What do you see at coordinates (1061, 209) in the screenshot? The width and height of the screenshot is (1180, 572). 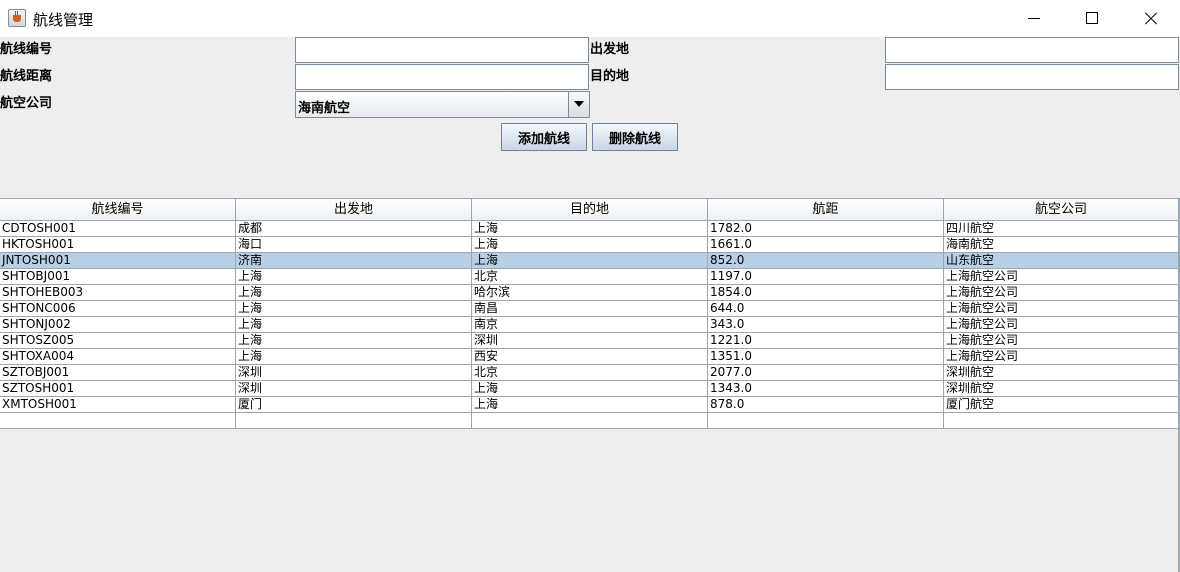 I see `column-header-airline: 航空公司` at bounding box center [1061, 209].